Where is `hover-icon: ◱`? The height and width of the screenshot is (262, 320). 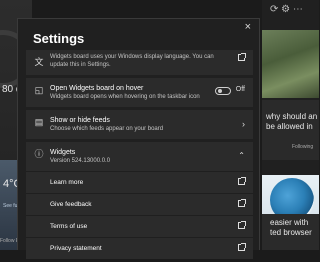
hover-icon: ◱ is located at coordinates (39, 90).